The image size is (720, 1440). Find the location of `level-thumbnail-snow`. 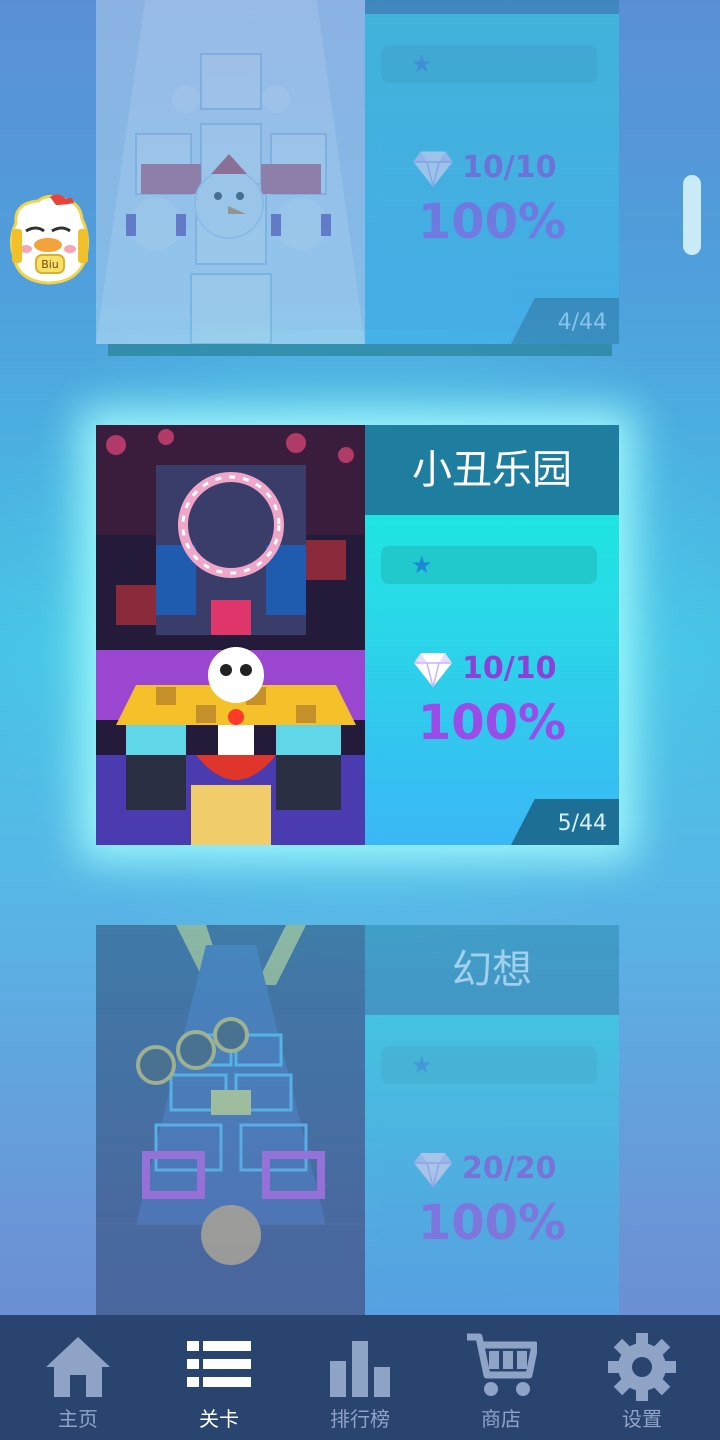

level-thumbnail-snow is located at coordinates (230, 172).